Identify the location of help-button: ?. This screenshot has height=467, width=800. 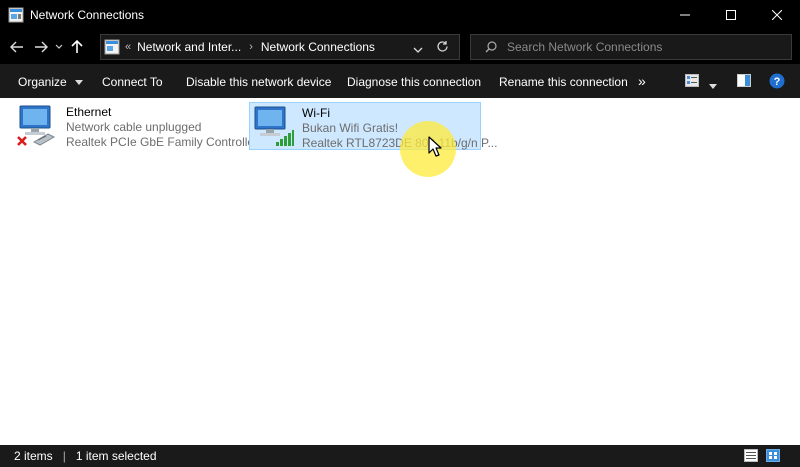
(777, 82).